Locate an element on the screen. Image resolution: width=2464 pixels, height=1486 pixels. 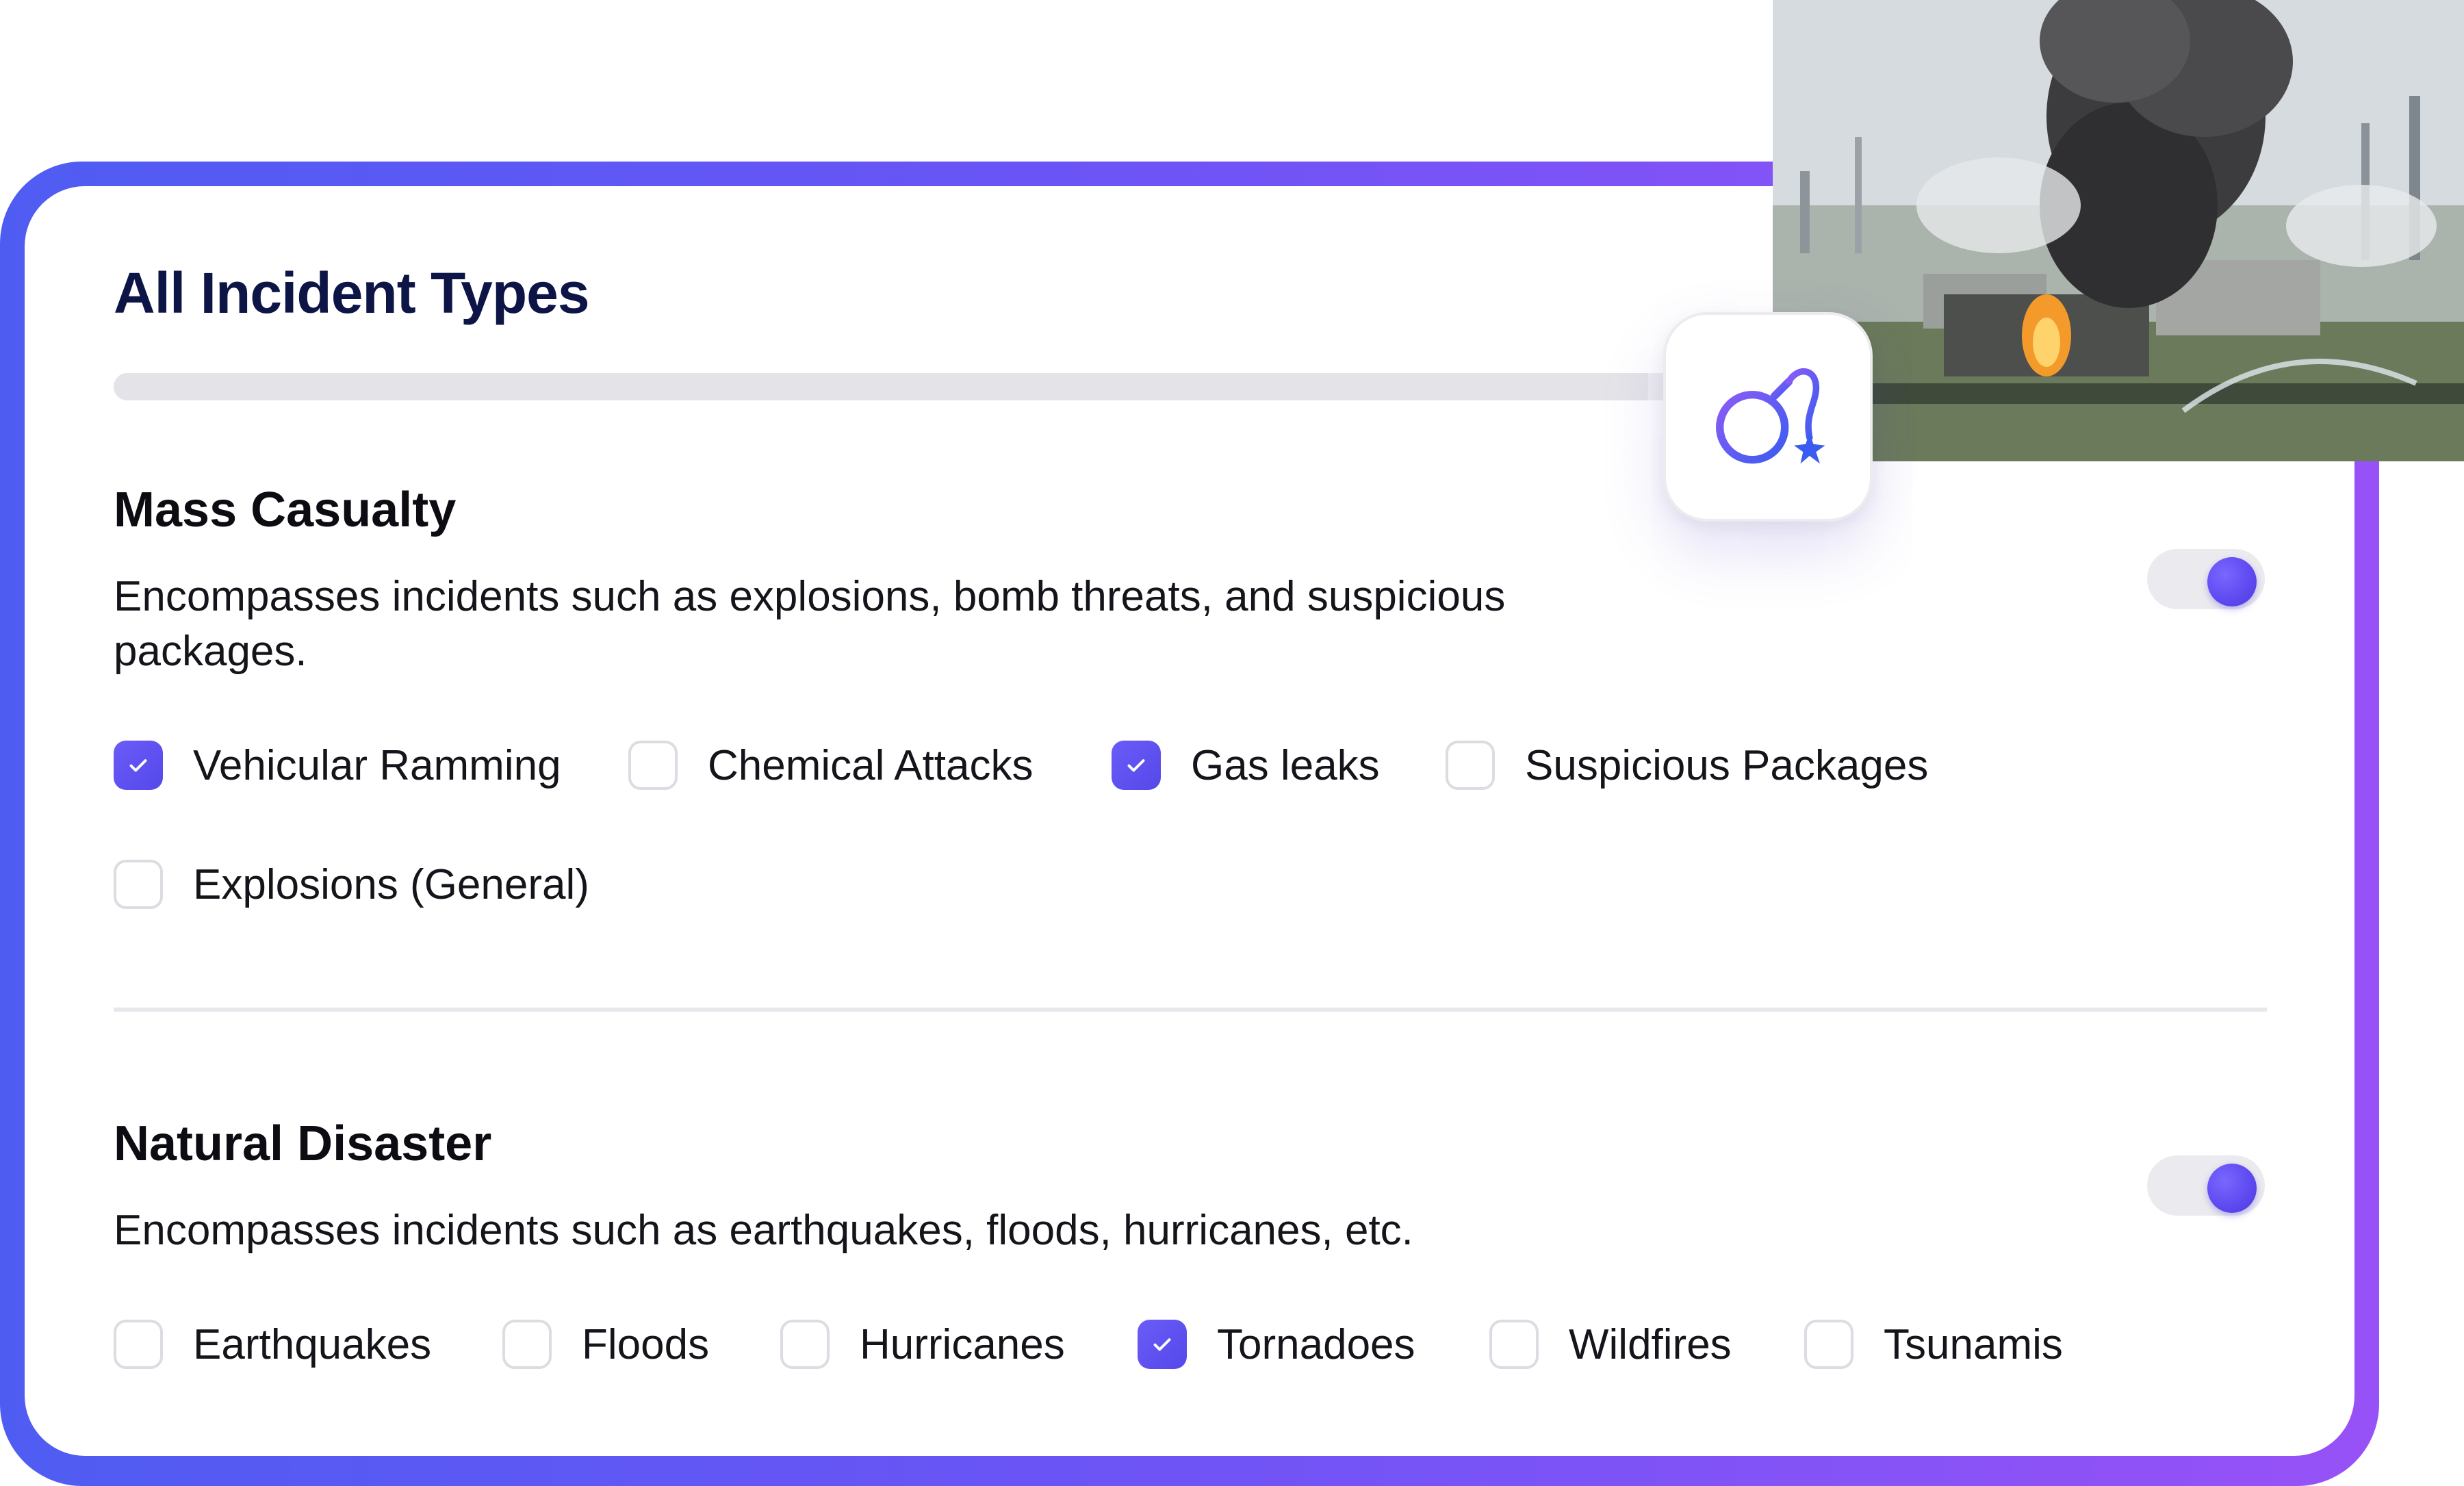
checkbox-floods: Floods is located at coordinates (605, 1344).